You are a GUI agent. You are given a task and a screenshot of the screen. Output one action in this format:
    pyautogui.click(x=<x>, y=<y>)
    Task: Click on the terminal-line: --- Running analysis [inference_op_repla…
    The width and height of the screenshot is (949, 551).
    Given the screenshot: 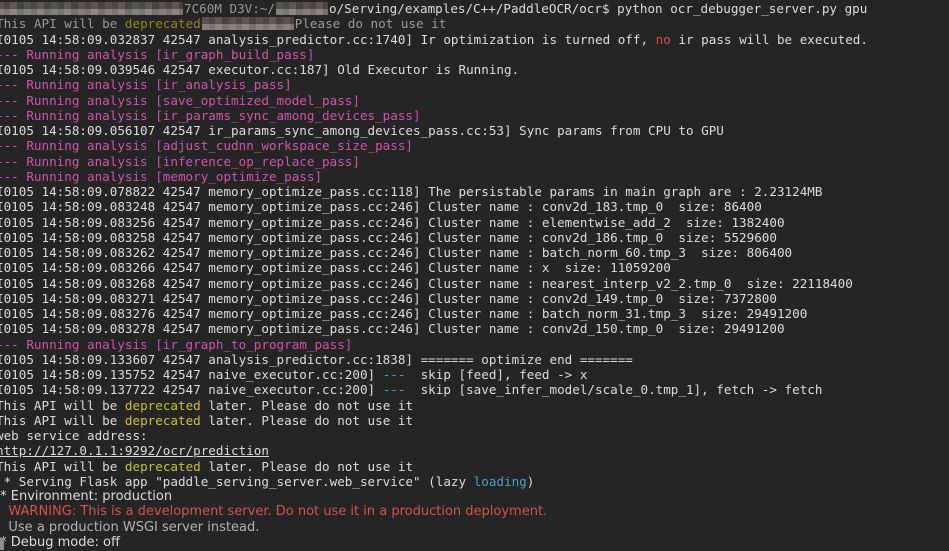 What is the action you would take?
    pyautogui.click(x=474, y=161)
    